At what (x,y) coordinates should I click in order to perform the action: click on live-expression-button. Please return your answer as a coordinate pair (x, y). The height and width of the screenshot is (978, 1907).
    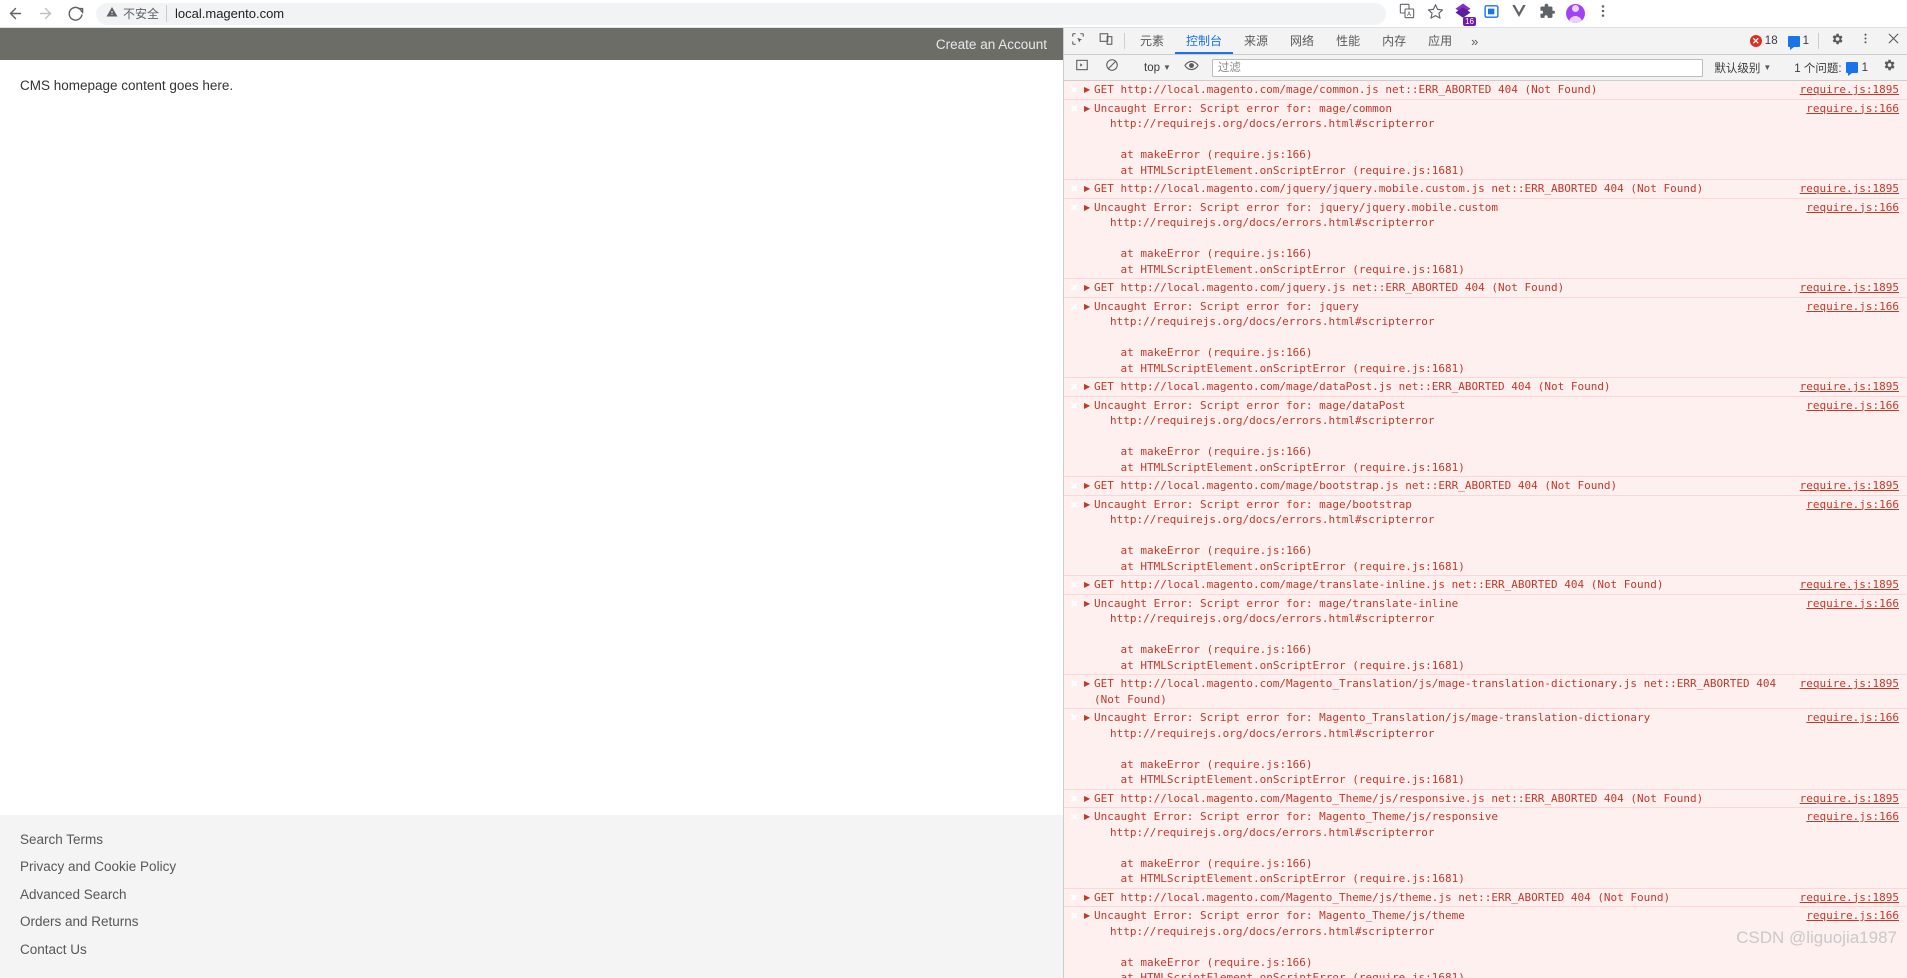
    Looking at the image, I should click on (1192, 68).